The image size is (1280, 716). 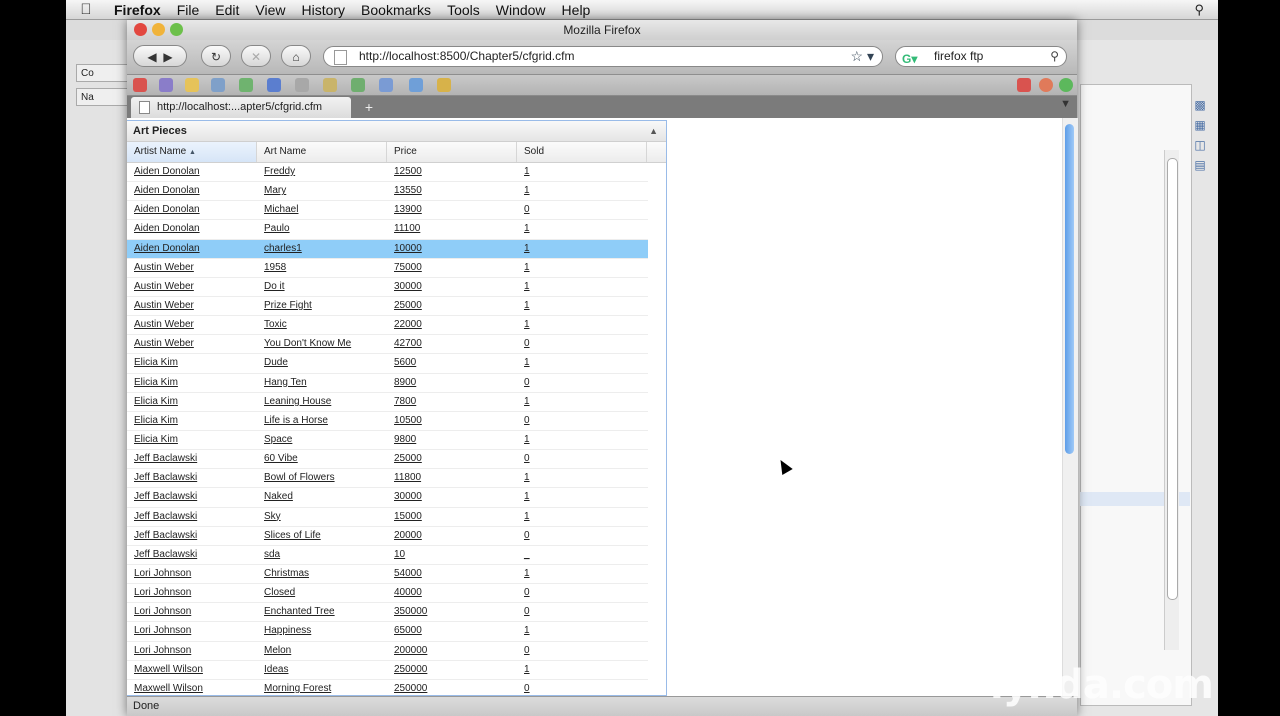 What do you see at coordinates (323, 10) in the screenshot?
I see `menu-history: History` at bounding box center [323, 10].